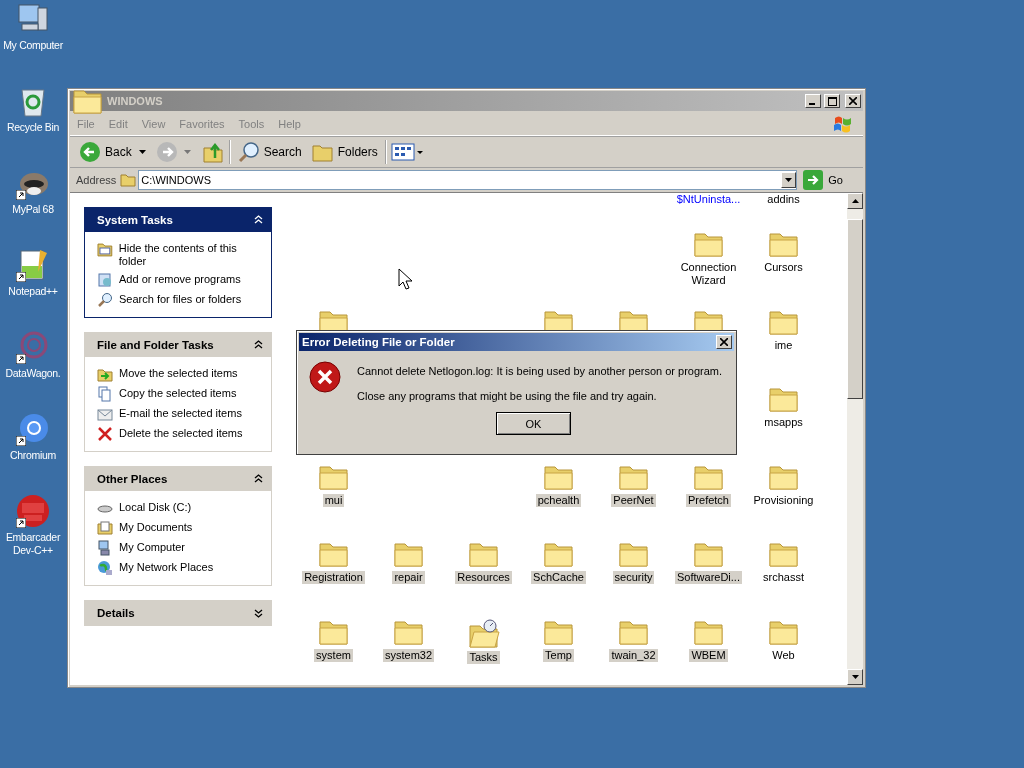 The height and width of the screenshot is (768, 1024). Describe the element at coordinates (407, 152) in the screenshot. I see `views-button` at that location.